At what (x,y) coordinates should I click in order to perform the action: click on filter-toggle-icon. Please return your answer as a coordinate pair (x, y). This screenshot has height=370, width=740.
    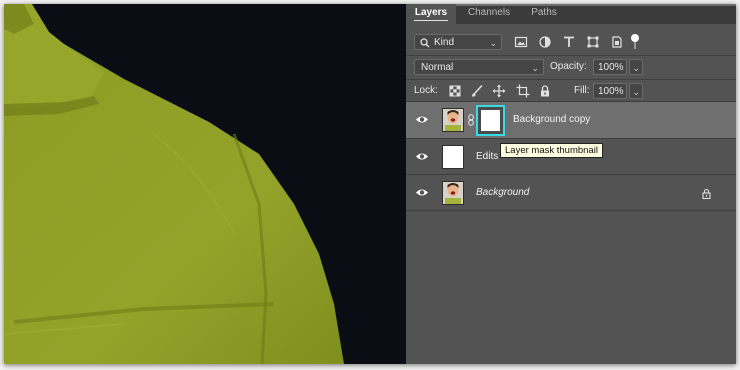
    Looking at the image, I should click on (635, 42).